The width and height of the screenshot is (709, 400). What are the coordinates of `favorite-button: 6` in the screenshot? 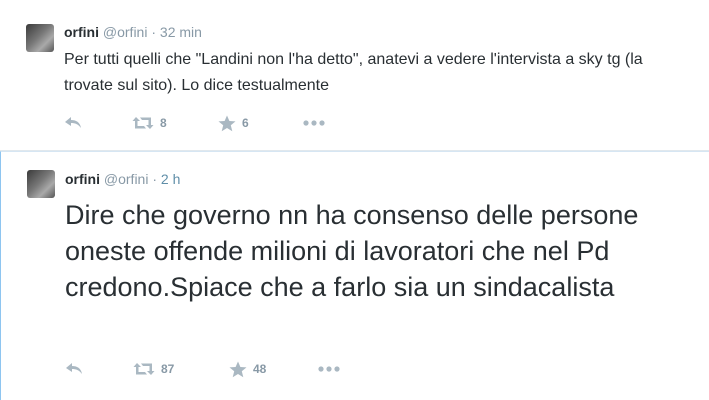 It's located at (233, 123).